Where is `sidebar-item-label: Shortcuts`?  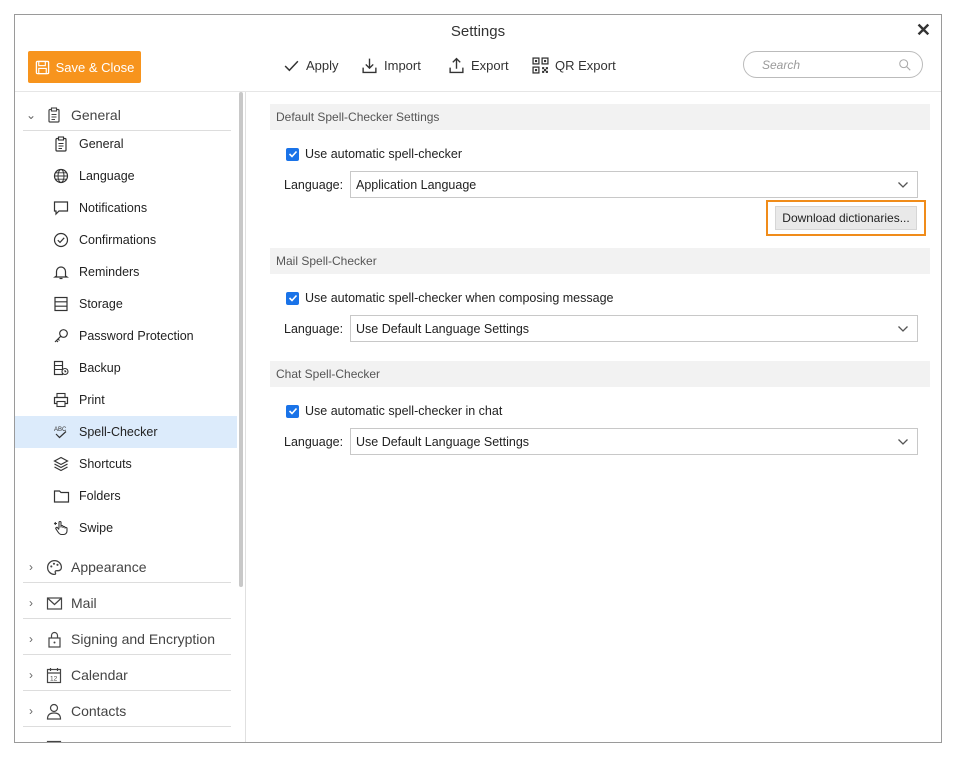
sidebar-item-label: Shortcuts is located at coordinates (105, 464).